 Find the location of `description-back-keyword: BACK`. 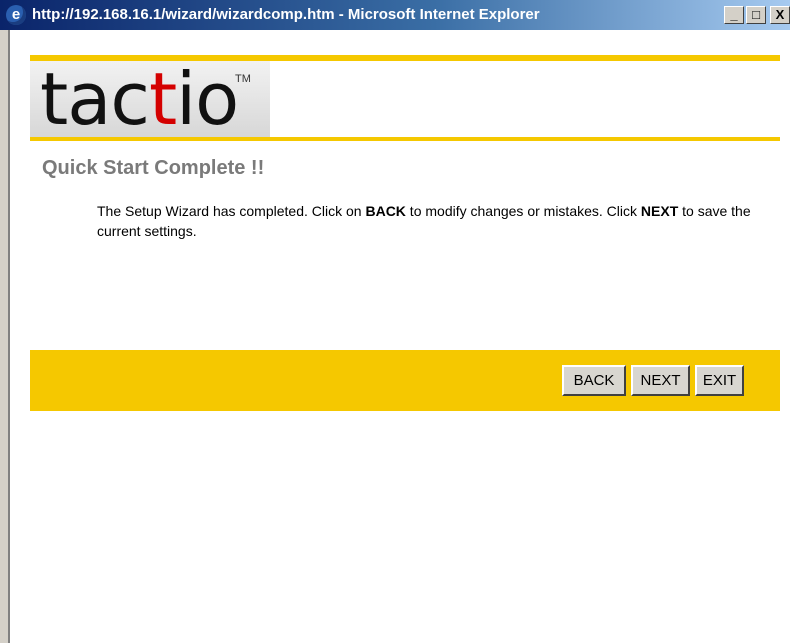

description-back-keyword: BACK is located at coordinates (385, 211).